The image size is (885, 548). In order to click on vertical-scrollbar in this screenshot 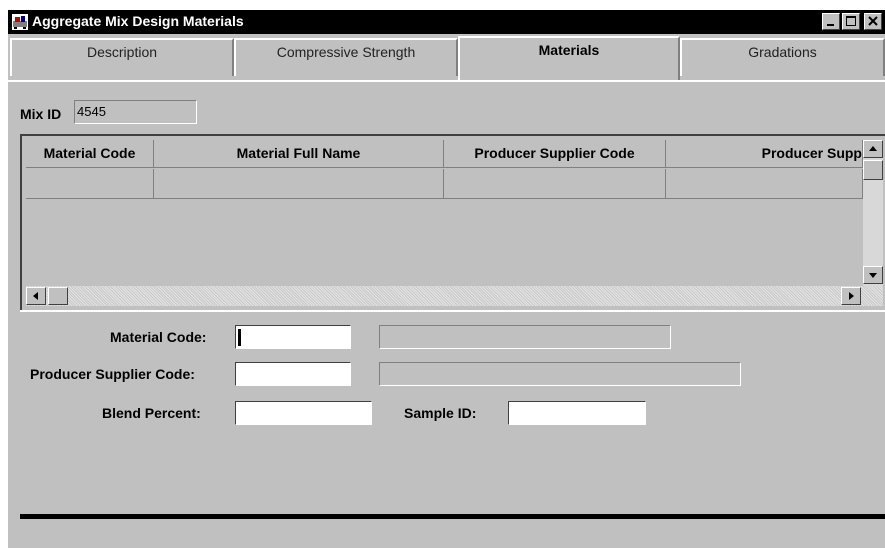, I will do `click(873, 214)`.